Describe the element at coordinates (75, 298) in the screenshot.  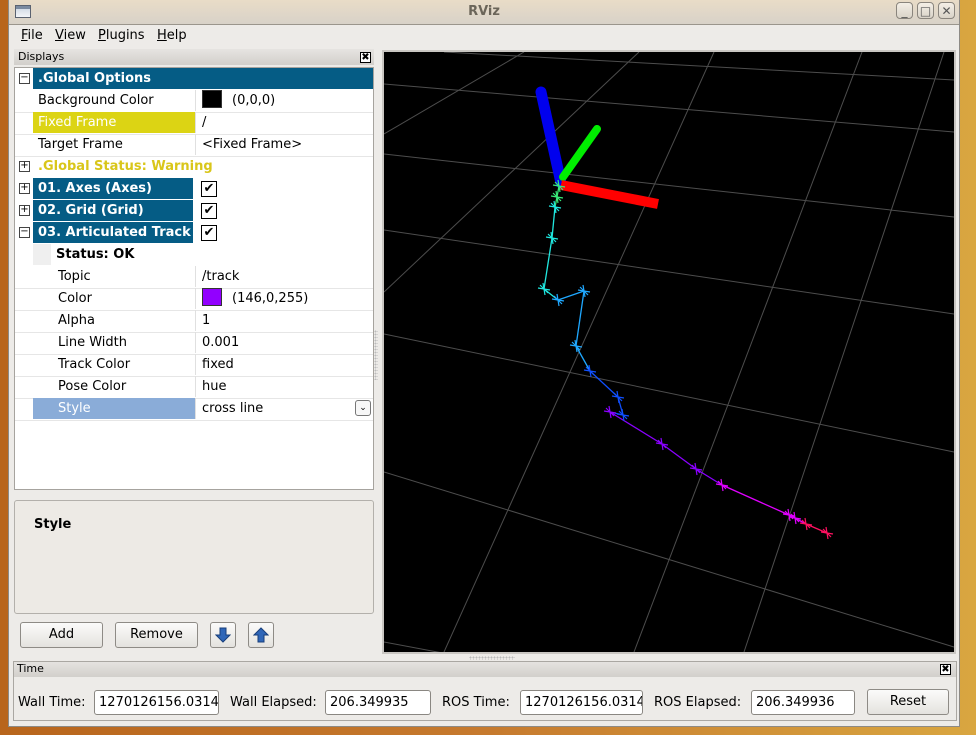
I see `property-name: Color` at that location.